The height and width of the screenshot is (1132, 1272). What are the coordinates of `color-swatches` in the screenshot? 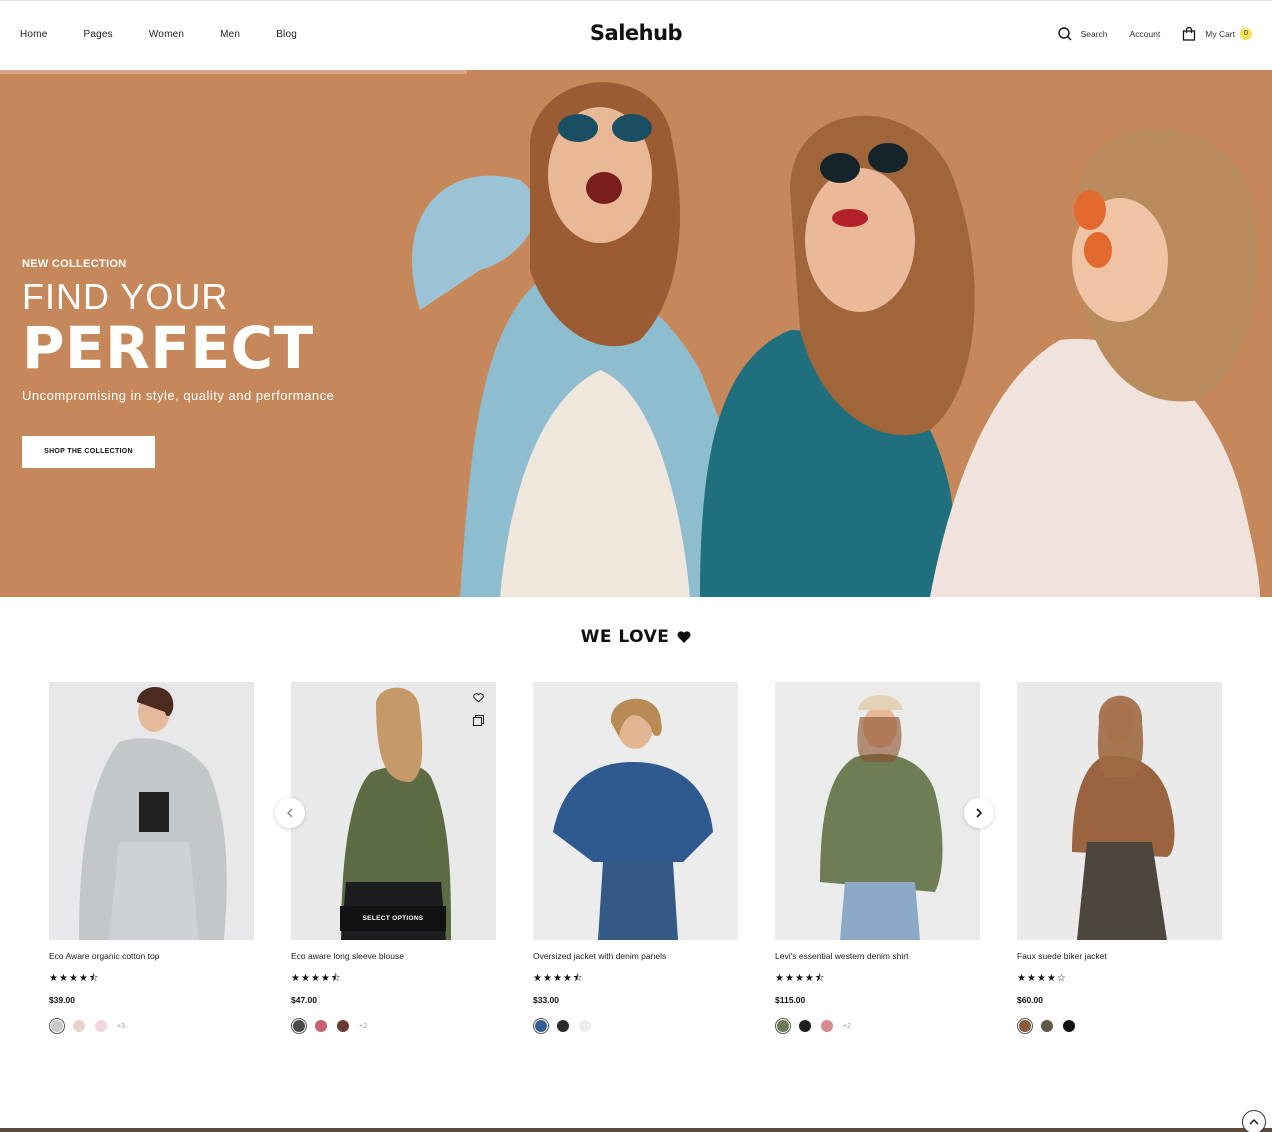 It's located at (1119, 1026).